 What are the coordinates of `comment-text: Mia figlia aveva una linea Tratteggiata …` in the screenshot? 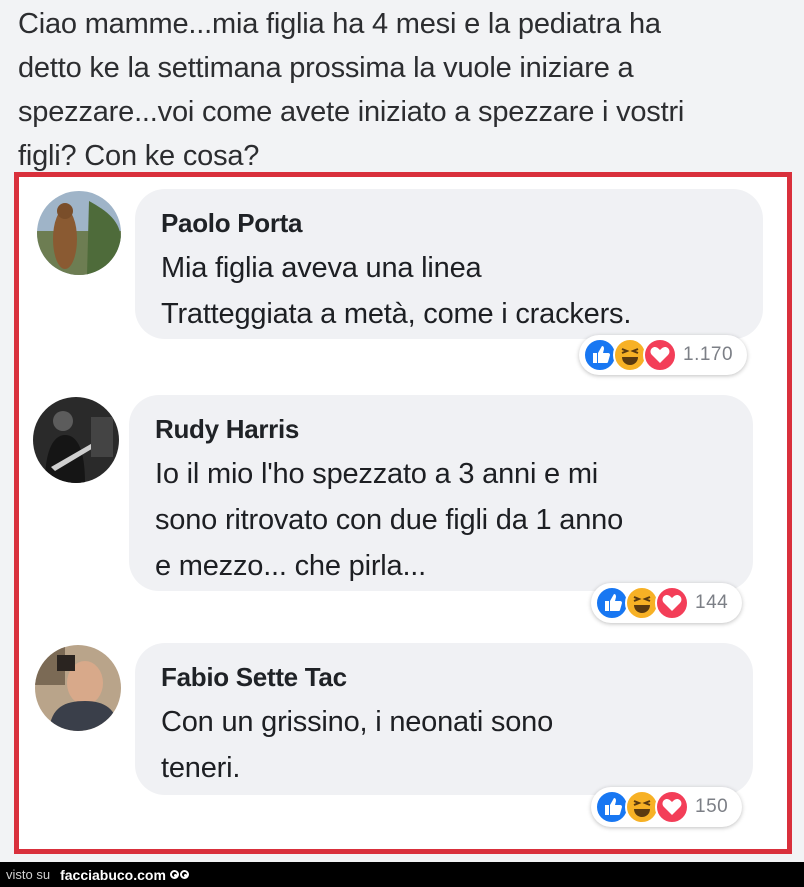 It's located at (449, 291).